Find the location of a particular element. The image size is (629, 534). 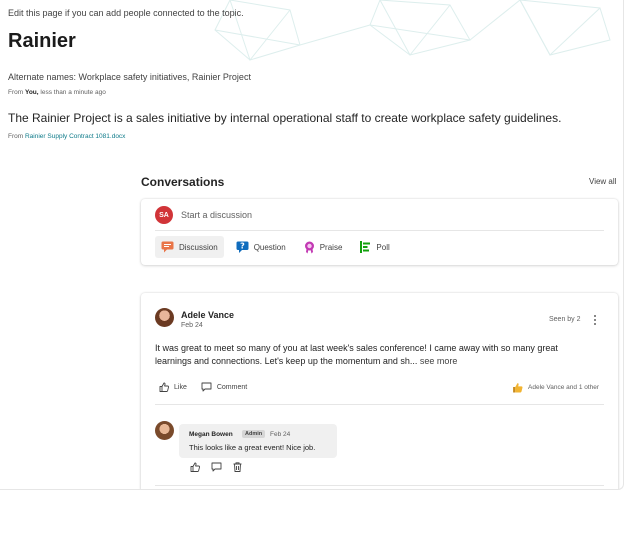

praise-button: Praise is located at coordinates (323, 247).